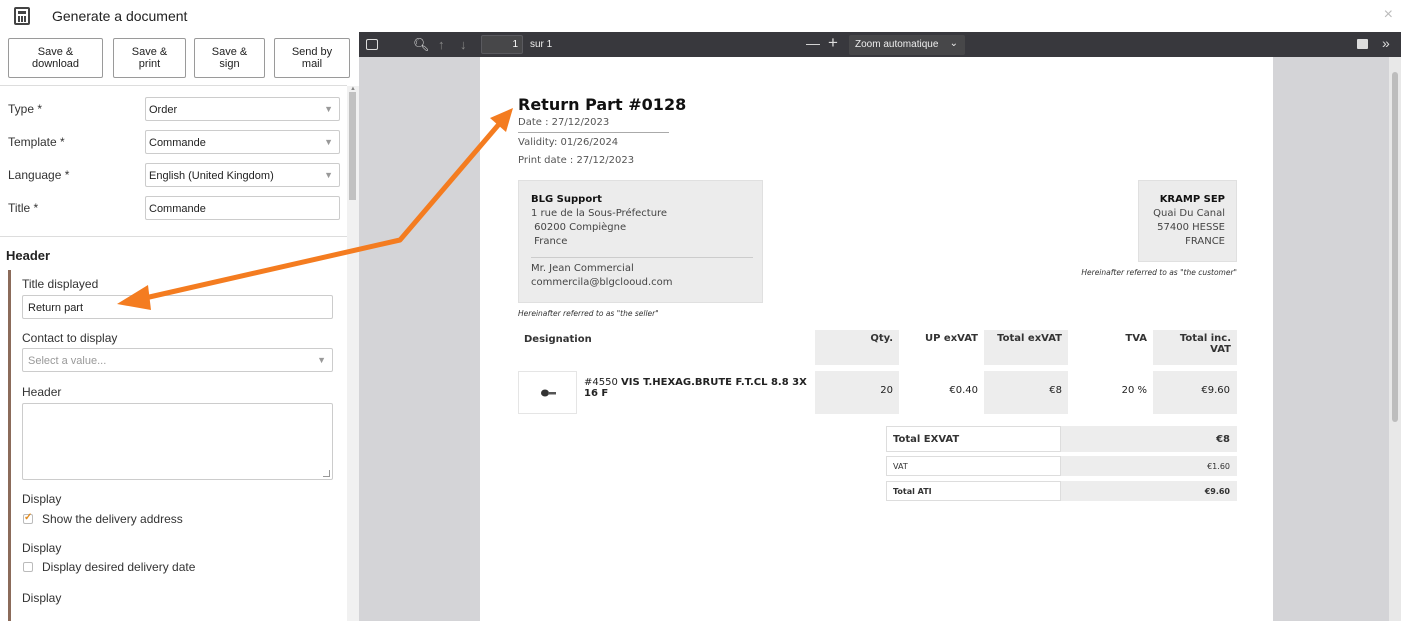 Image resolution: width=1401 pixels, height=621 pixels. What do you see at coordinates (1149, 466) in the screenshot?
I see `vat-value: €1.60` at bounding box center [1149, 466].